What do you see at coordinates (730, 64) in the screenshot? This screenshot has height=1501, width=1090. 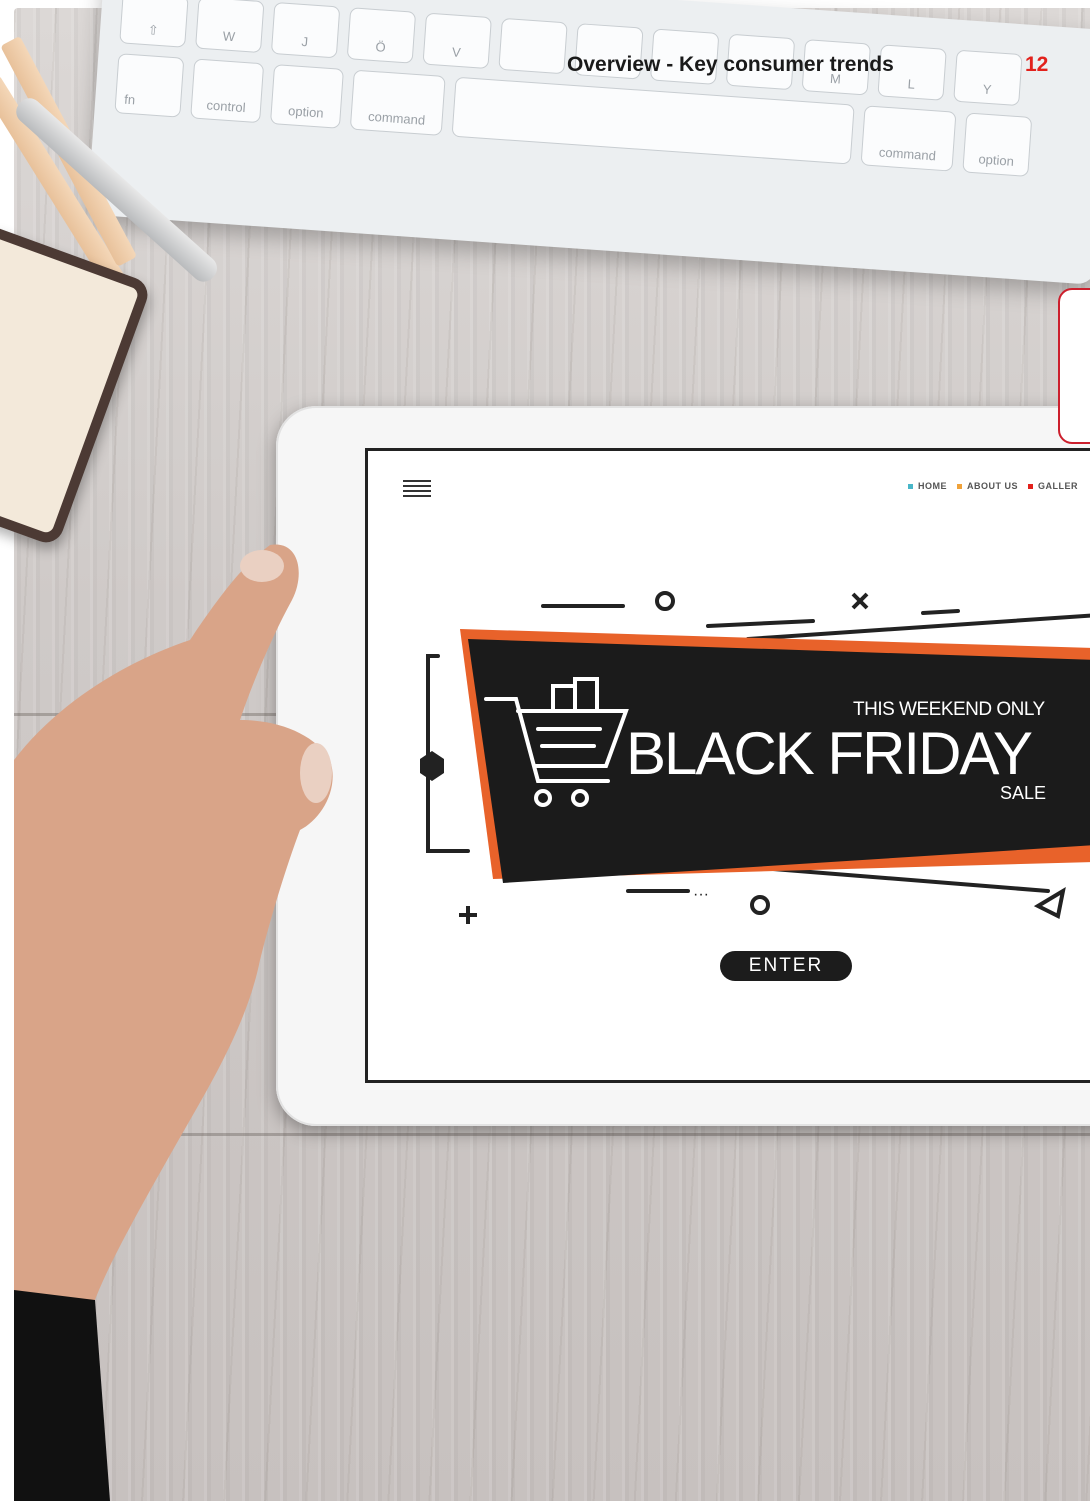 I see `page-title: Overview - Key consumer trends` at bounding box center [730, 64].